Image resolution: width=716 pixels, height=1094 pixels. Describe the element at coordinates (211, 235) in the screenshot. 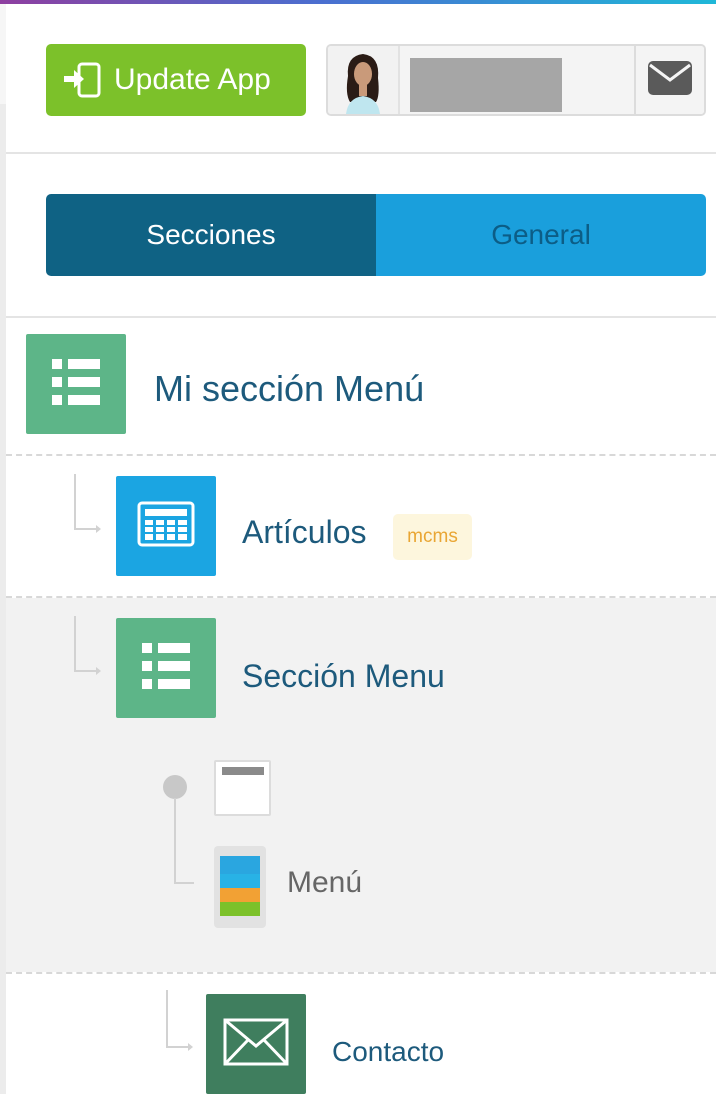

I see `tab-secciones: Secciones` at that location.